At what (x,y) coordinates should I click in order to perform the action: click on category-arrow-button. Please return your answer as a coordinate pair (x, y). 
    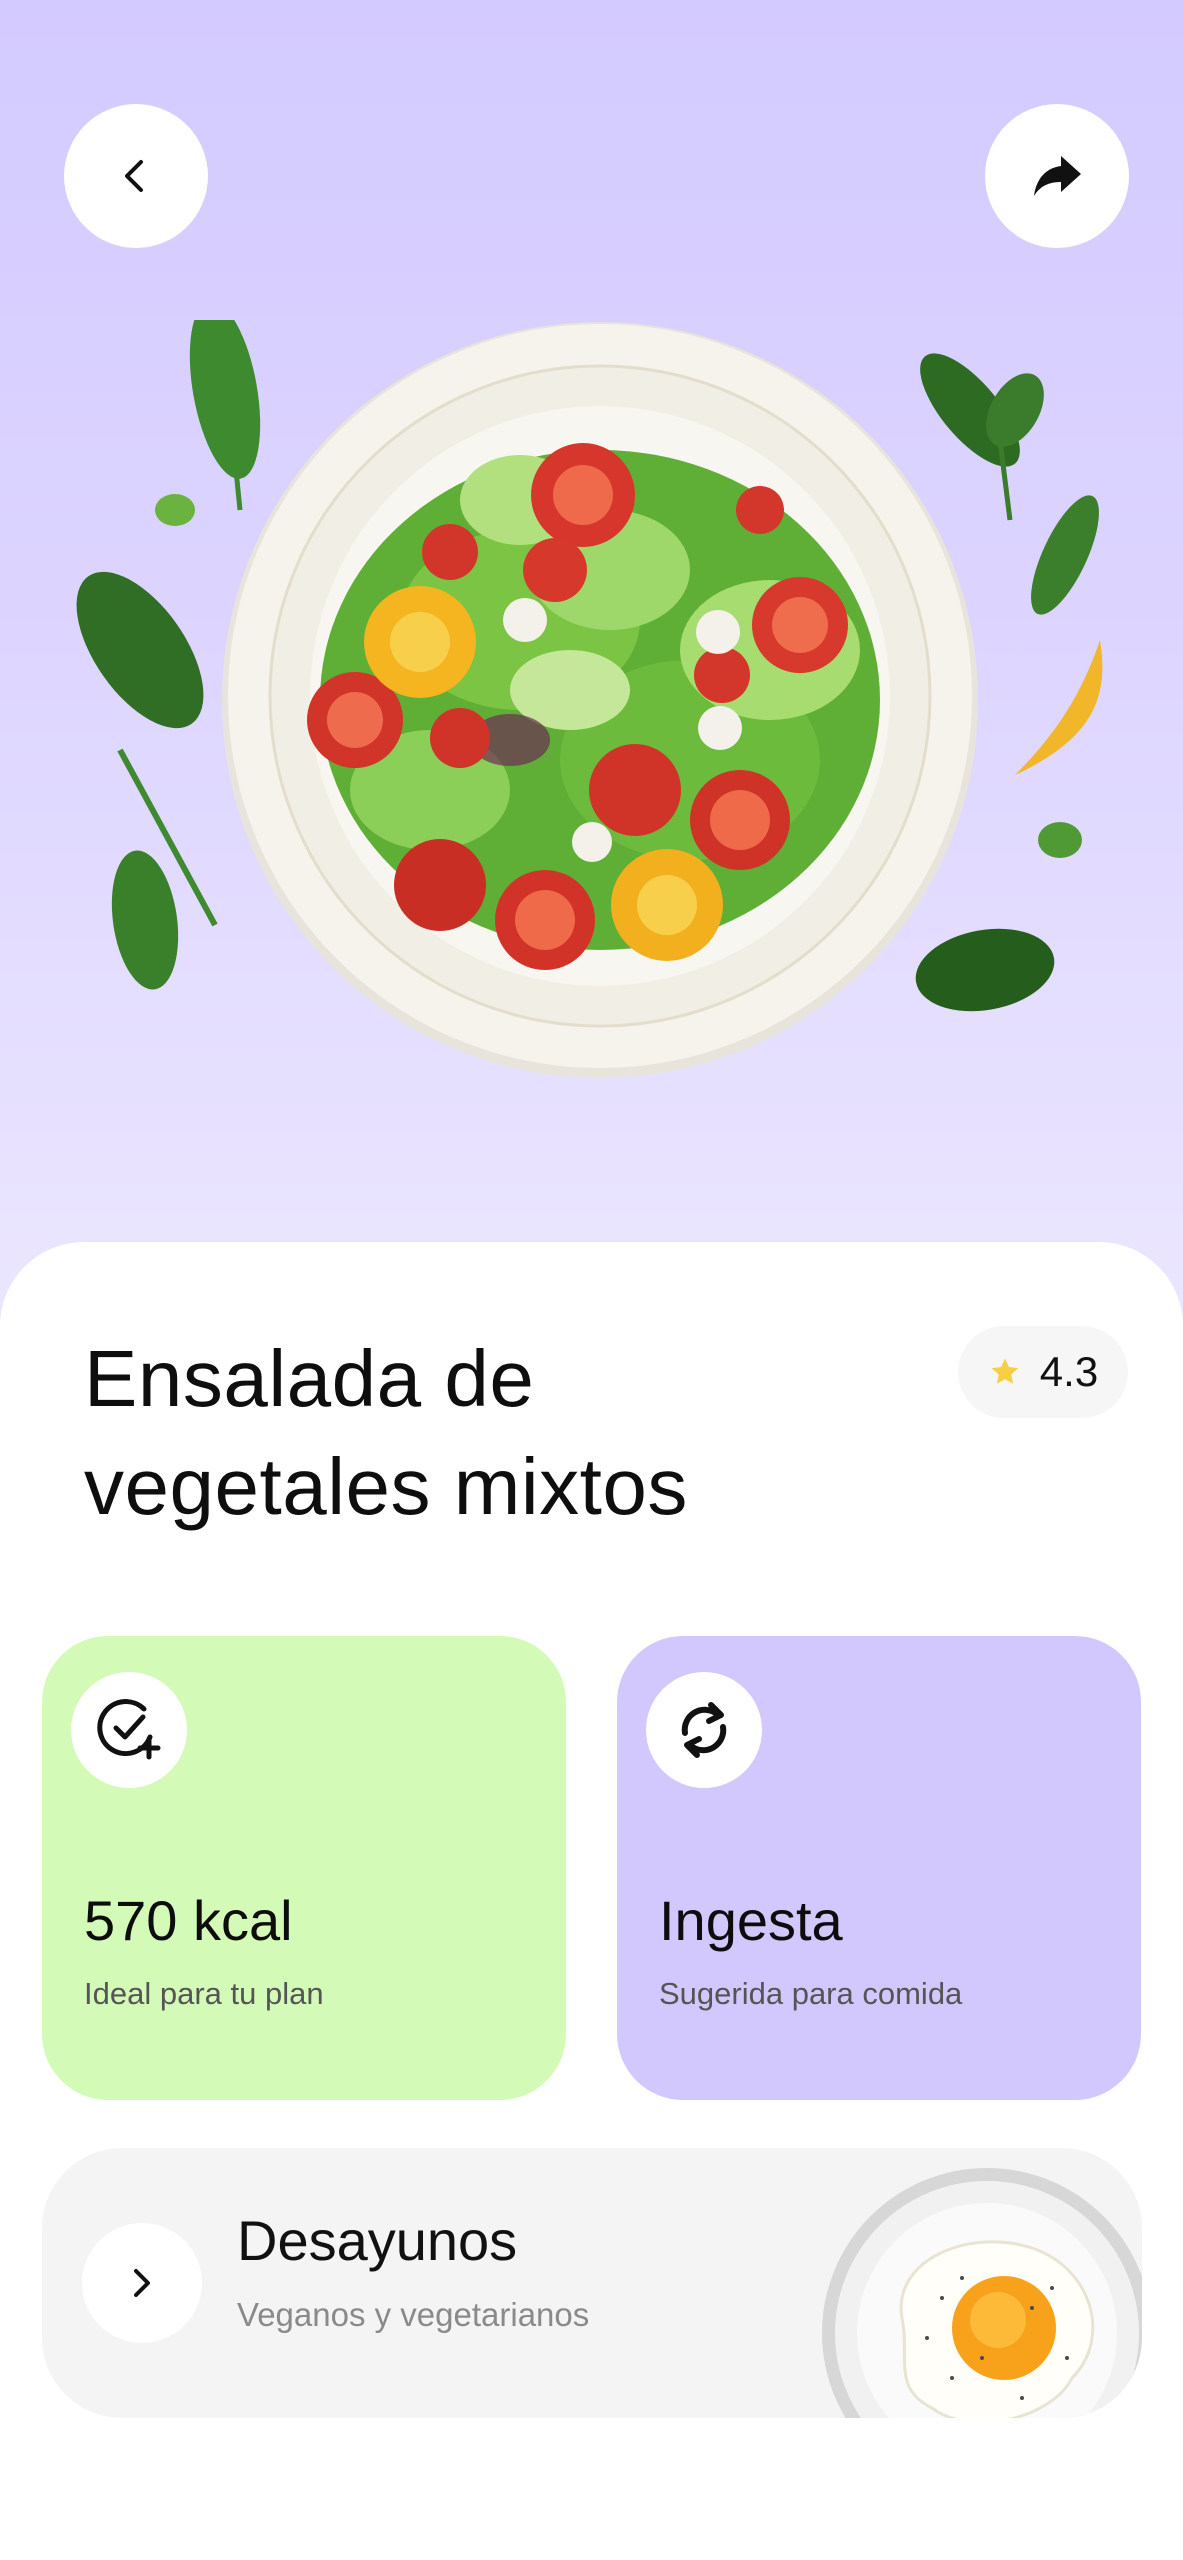
    Looking at the image, I should click on (142, 2283).